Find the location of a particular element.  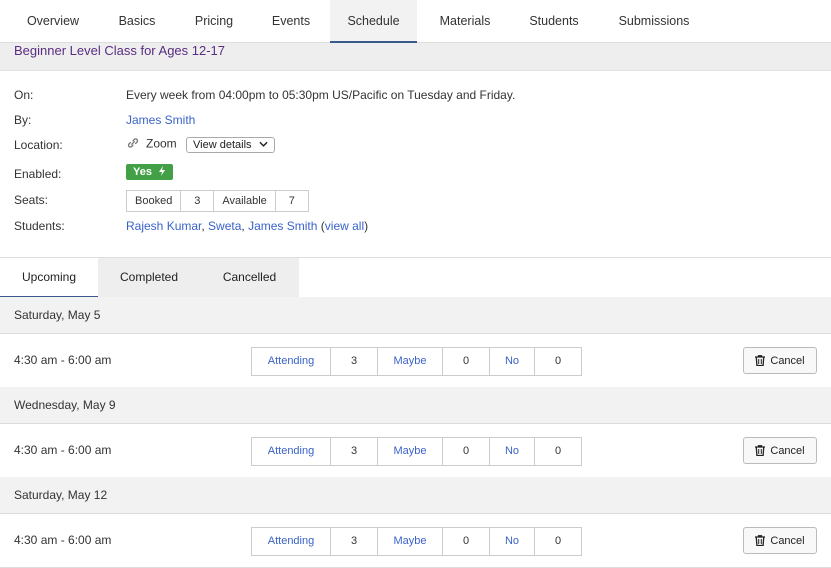

student-link: Sweta is located at coordinates (224, 226).